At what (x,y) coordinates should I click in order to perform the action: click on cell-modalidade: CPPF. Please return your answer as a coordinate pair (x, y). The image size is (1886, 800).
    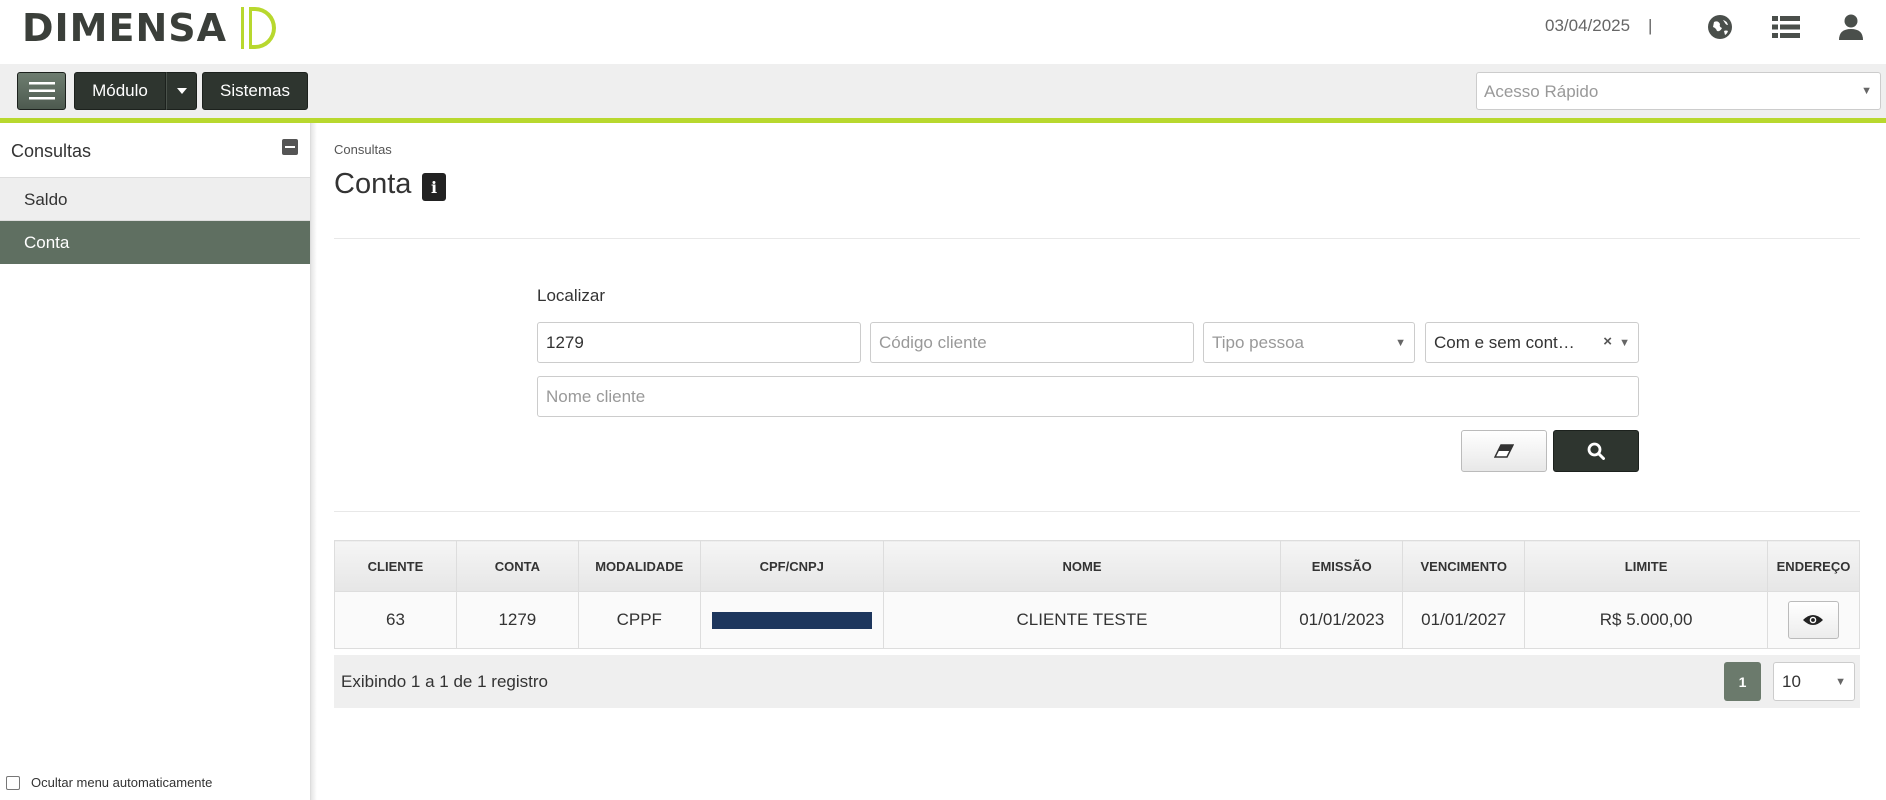
    Looking at the image, I should click on (639, 620).